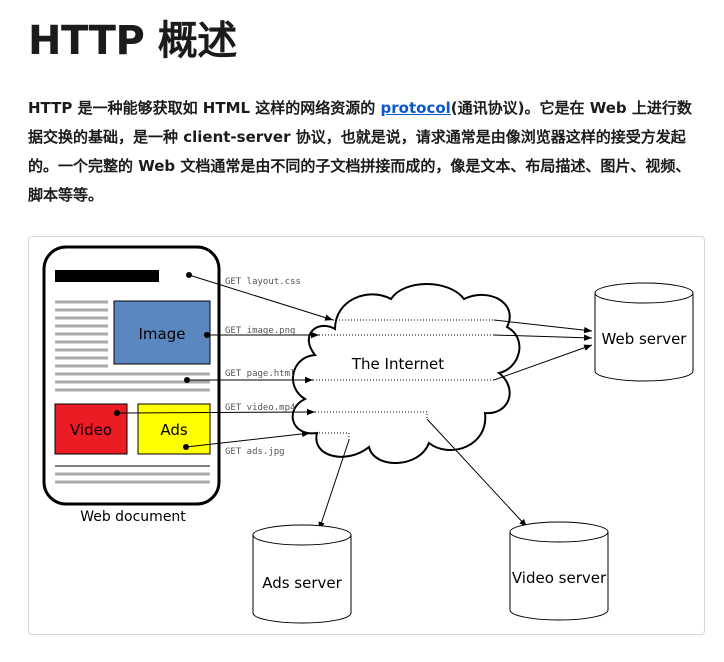 The width and height of the screenshot is (724, 662). Describe the element at coordinates (133, 517) in the screenshot. I see `web-document-label: Web document` at that location.